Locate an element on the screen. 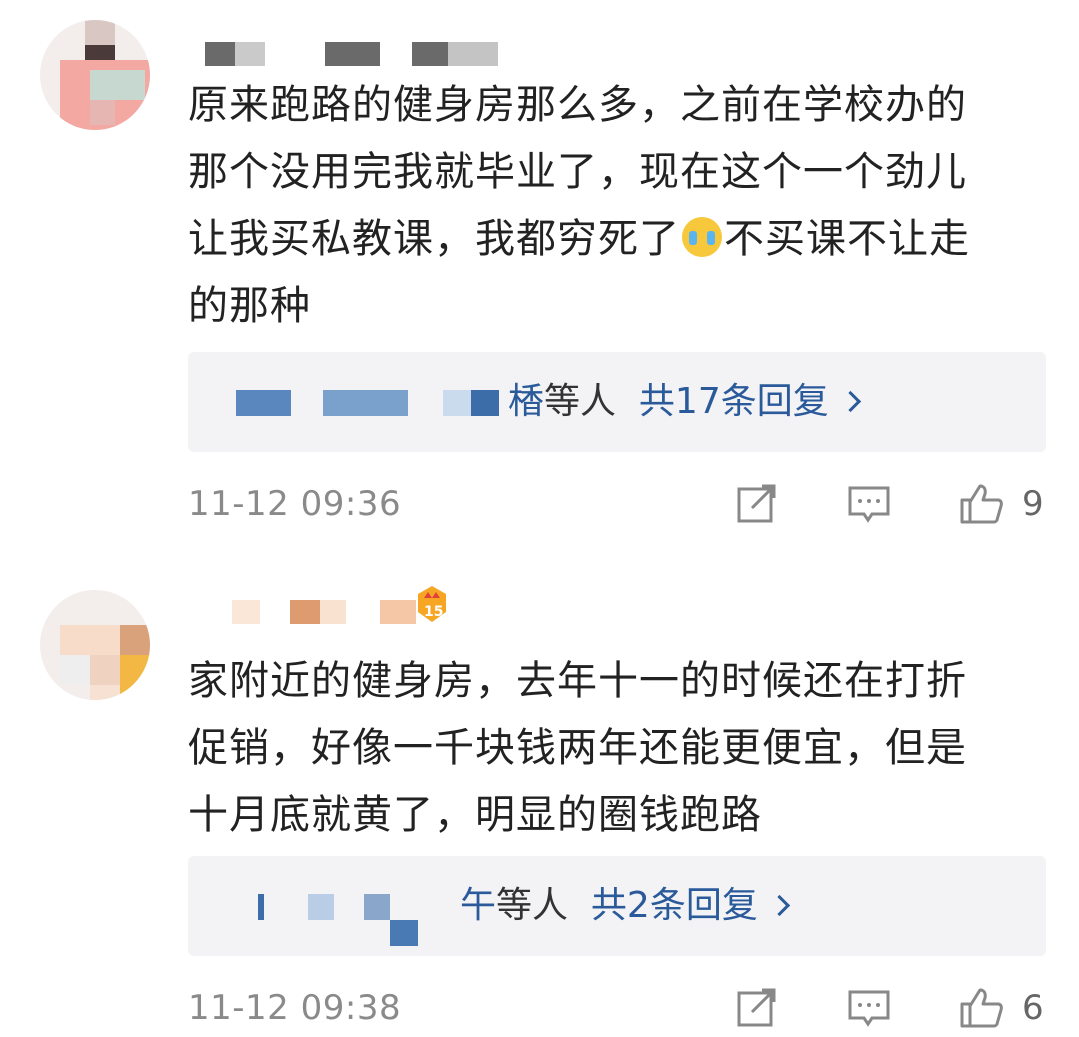 This screenshot has width=1079, height=1037. comment-line: 促销，好像一千块钱两年还能更便宜，但是 is located at coordinates (577, 748).